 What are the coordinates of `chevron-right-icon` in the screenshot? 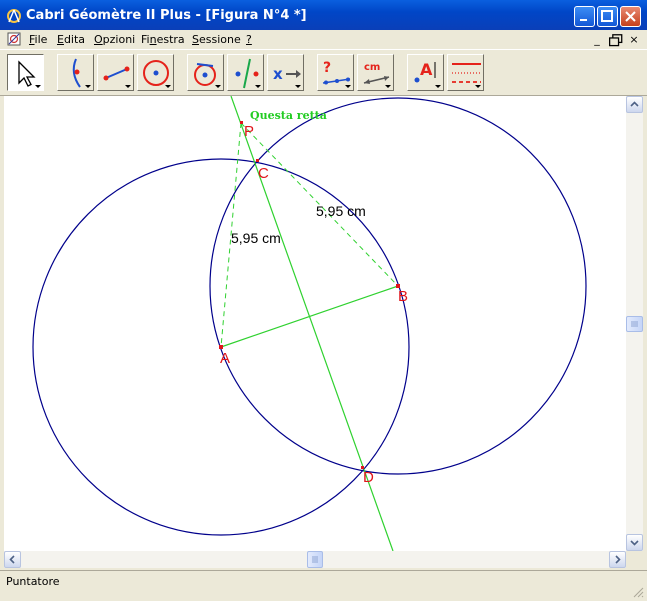 It's located at (618, 559).